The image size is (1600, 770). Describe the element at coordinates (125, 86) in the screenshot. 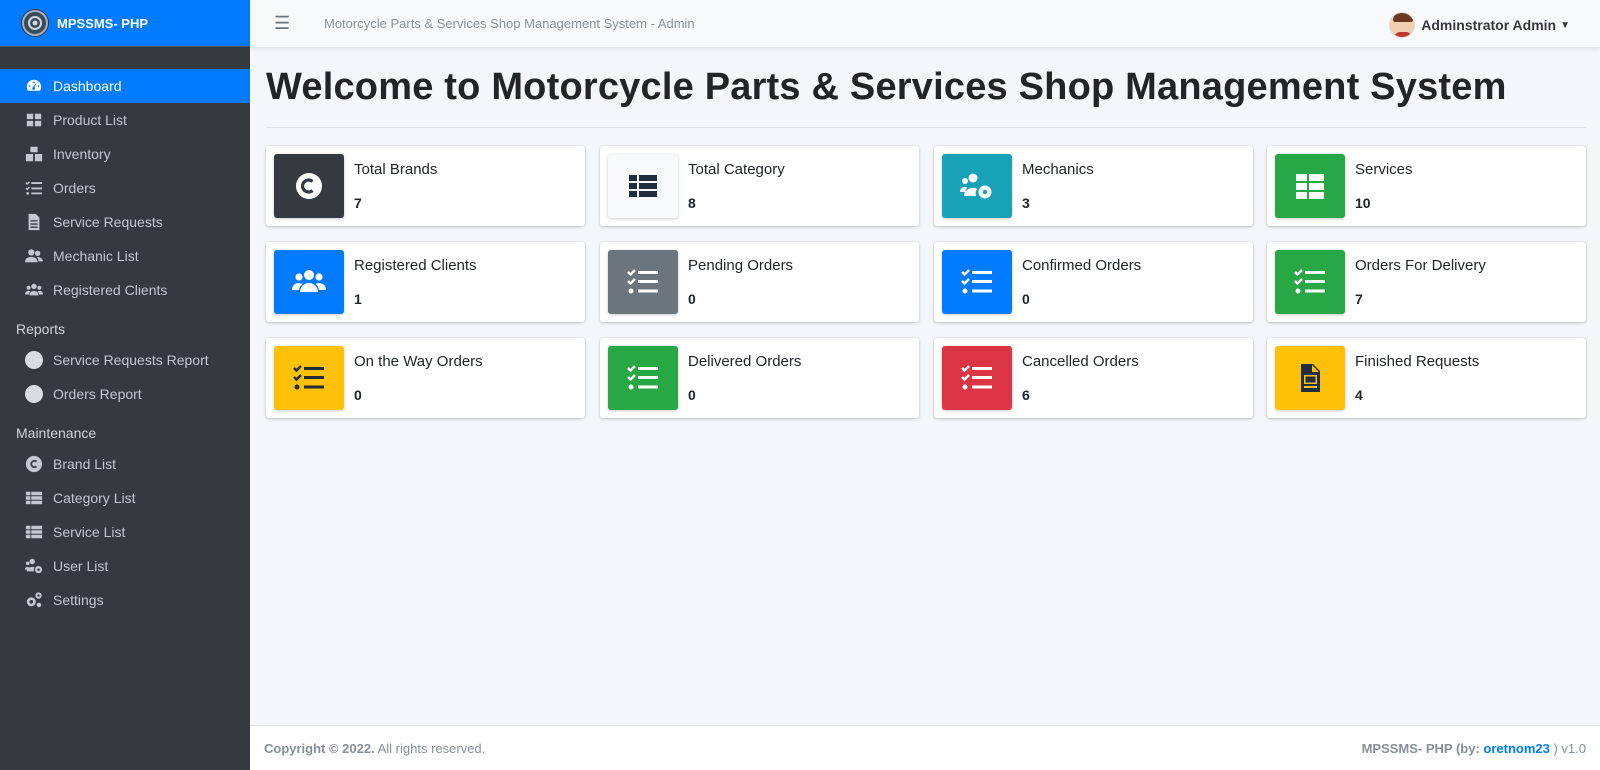

I see `sidebar-item-dashboard: Dashboard` at that location.